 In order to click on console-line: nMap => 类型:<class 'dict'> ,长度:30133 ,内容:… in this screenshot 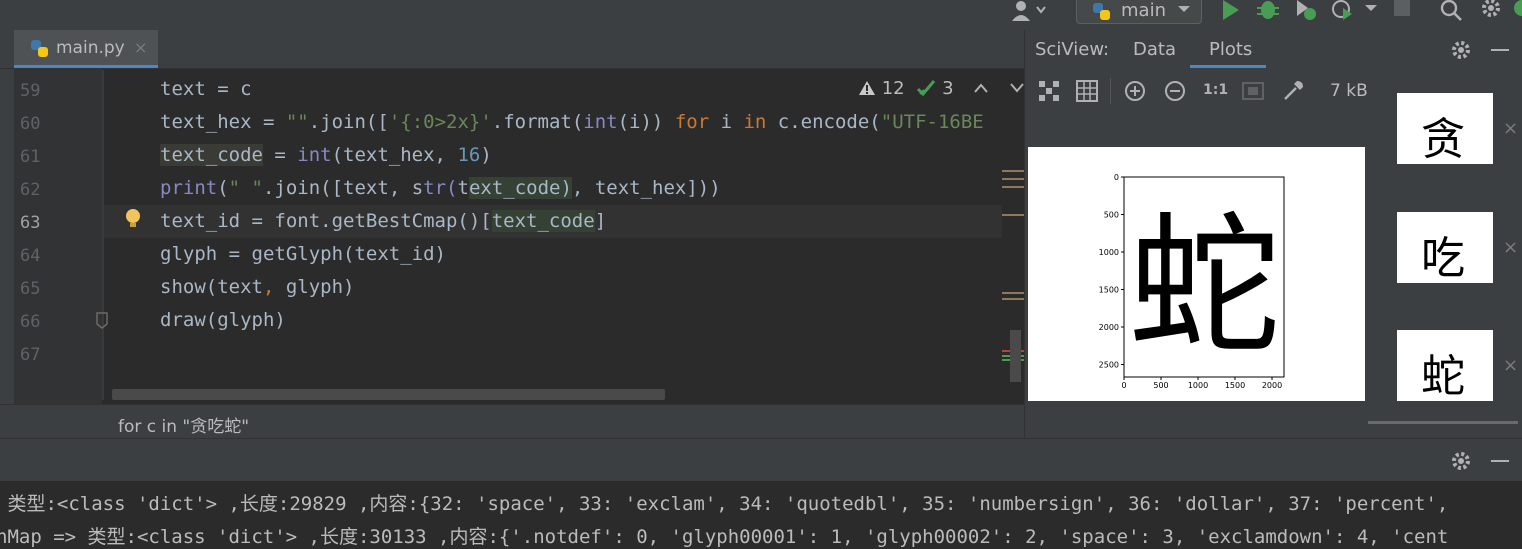, I will do `click(724, 537)`.